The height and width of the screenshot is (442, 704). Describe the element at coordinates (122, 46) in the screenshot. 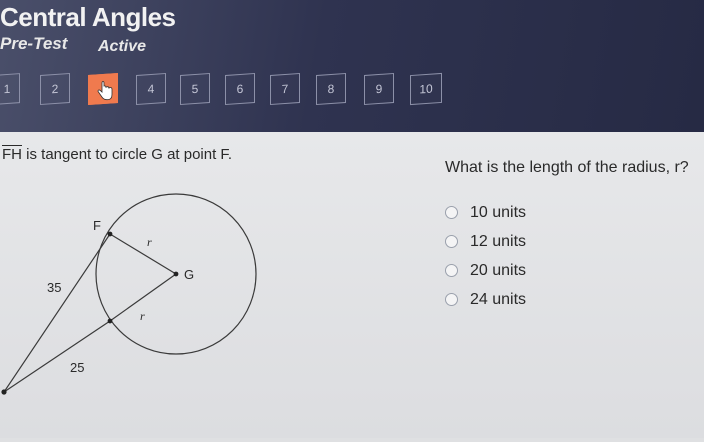

I see `status-label: Active` at that location.